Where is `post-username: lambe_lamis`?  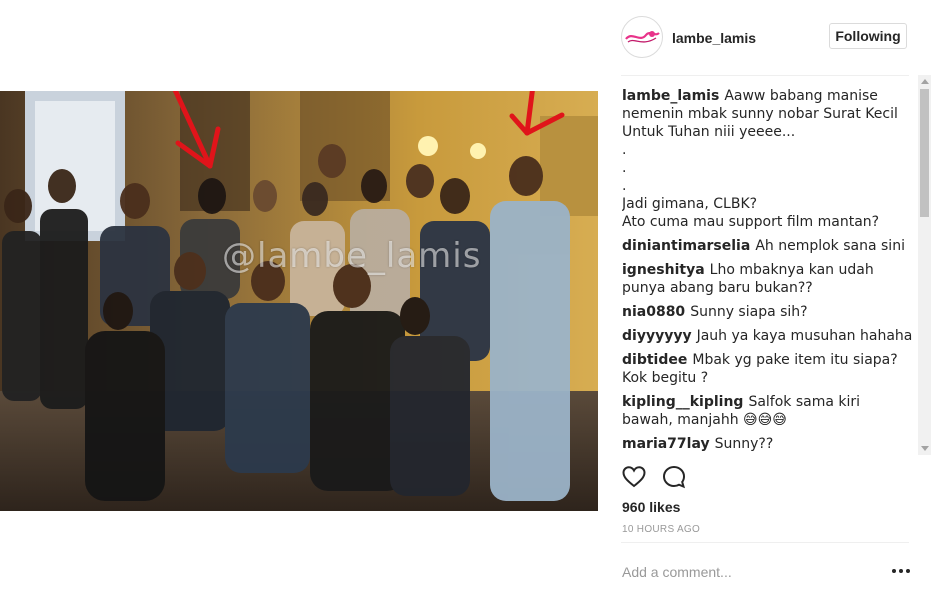
post-username: lambe_lamis is located at coordinates (714, 38).